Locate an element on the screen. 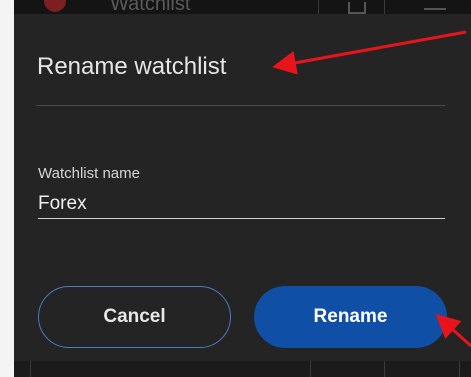 This screenshot has width=471, height=377. rename-button: Rename is located at coordinates (350, 317).